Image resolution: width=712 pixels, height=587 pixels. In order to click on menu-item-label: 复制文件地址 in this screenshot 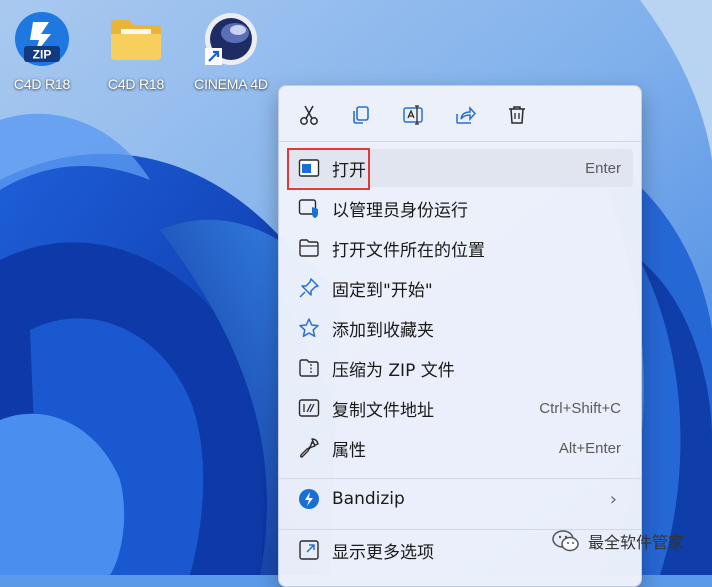, I will do `click(383, 410)`.